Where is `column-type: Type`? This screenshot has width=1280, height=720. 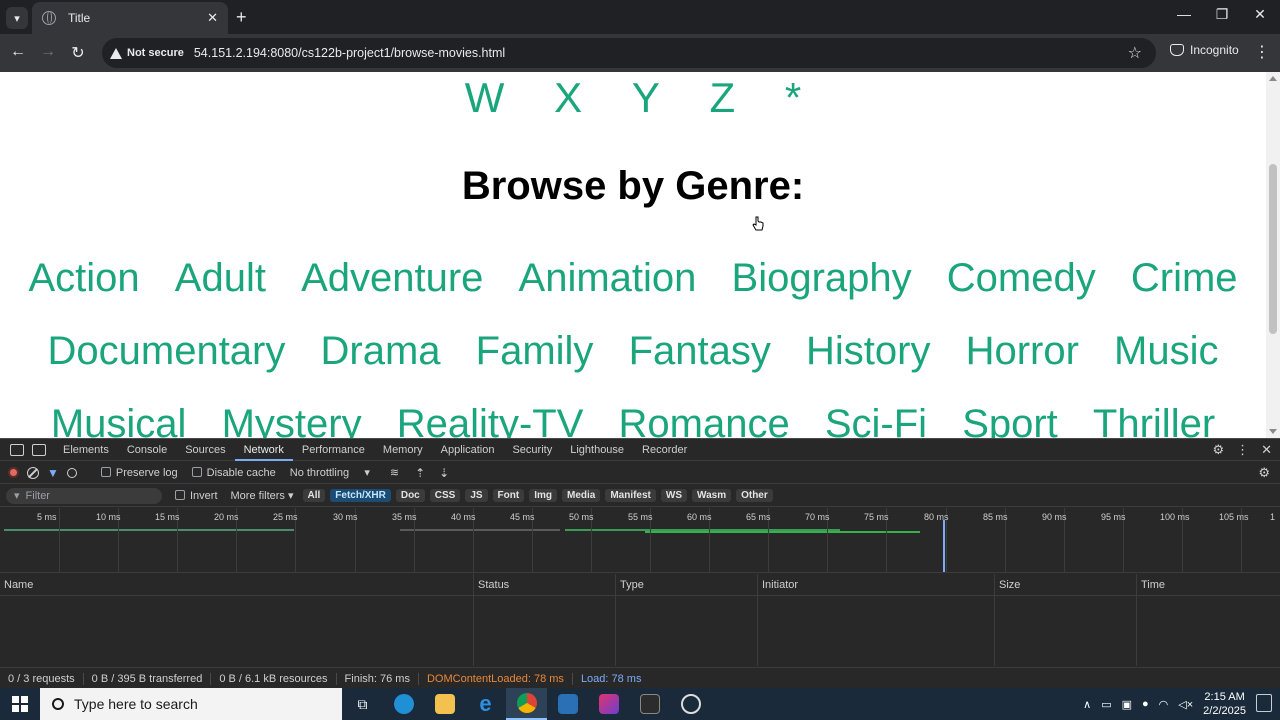 column-type: Type is located at coordinates (686, 585).